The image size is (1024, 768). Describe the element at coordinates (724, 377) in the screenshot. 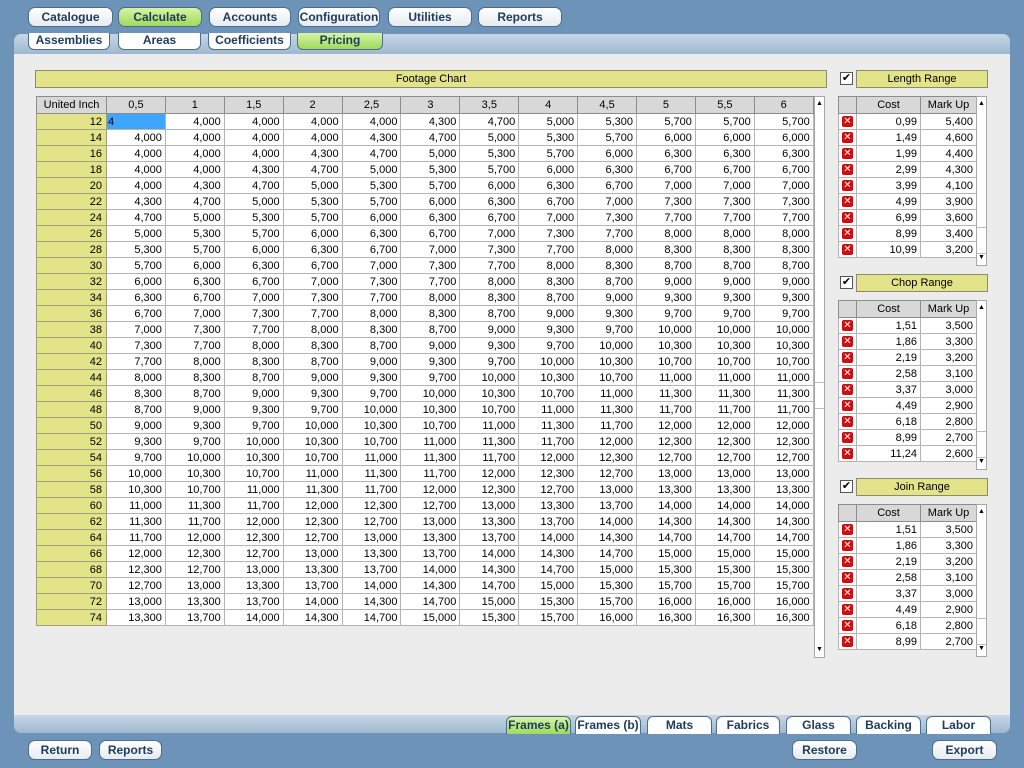

I see `table-cell: 11,000` at that location.